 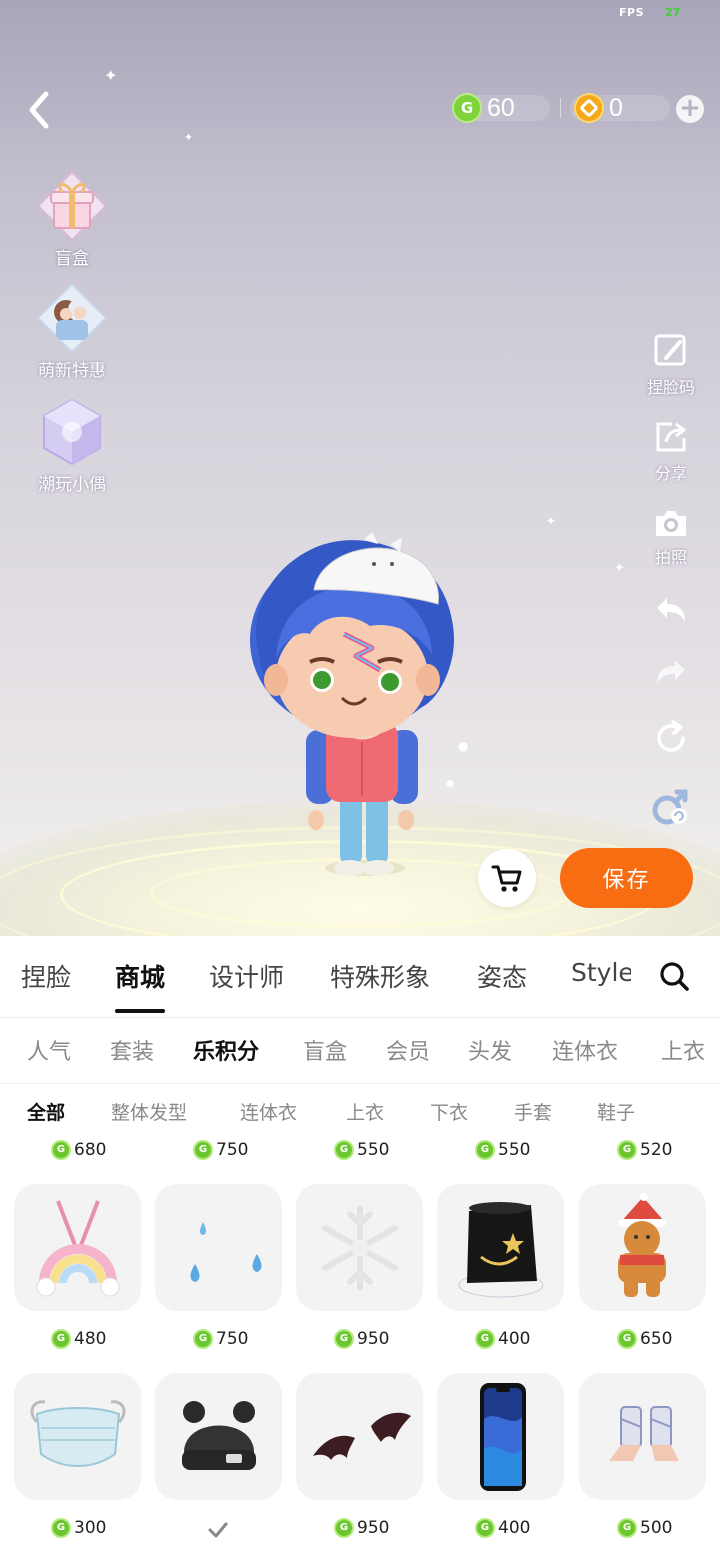 What do you see at coordinates (501, 107) in the screenshot?
I see `green-amount: 60` at bounding box center [501, 107].